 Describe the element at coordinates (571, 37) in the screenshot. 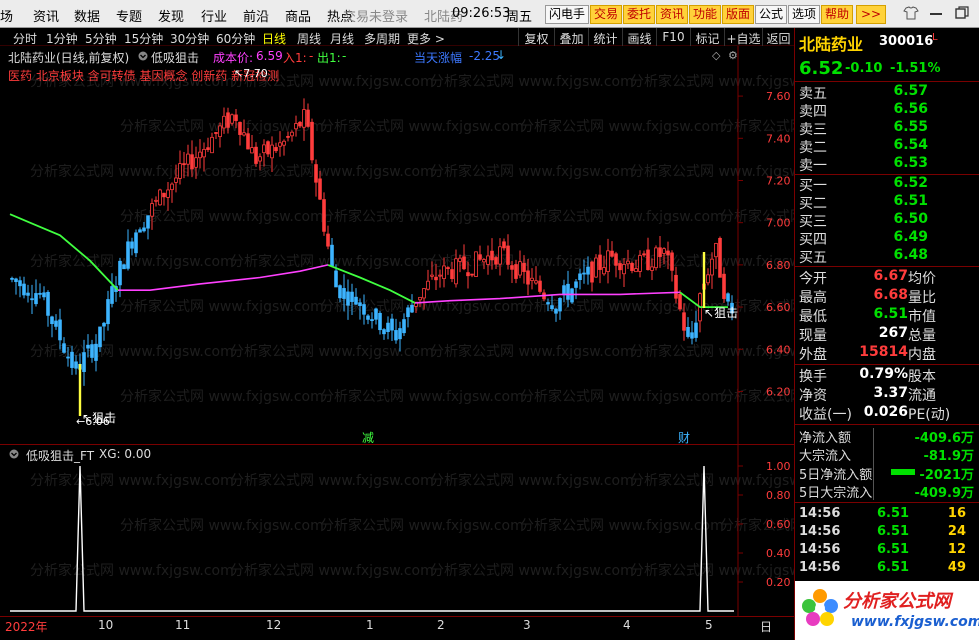

I see `overlay-button: 叠加` at that location.